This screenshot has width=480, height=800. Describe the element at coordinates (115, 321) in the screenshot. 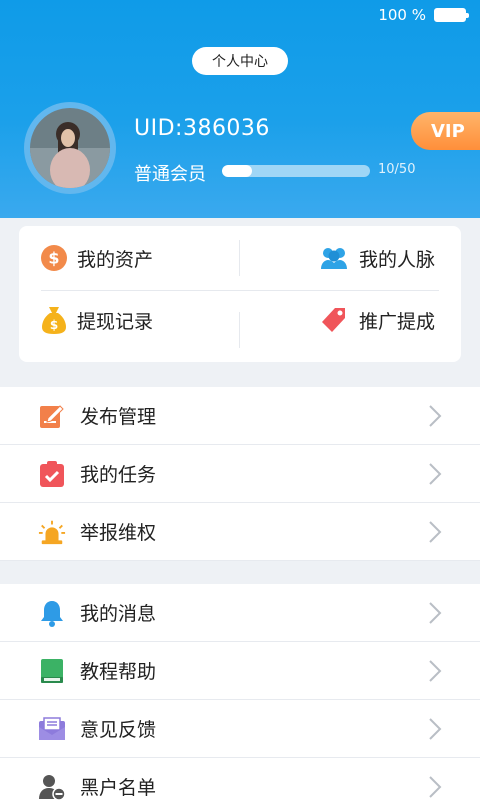

I see `withdraw-records-label: 提现记录` at that location.